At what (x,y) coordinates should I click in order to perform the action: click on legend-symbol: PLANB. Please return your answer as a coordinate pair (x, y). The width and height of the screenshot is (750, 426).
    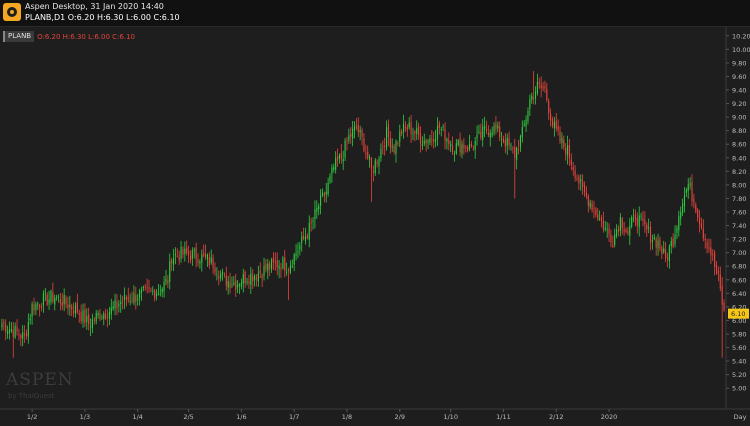
    Looking at the image, I should click on (19, 36).